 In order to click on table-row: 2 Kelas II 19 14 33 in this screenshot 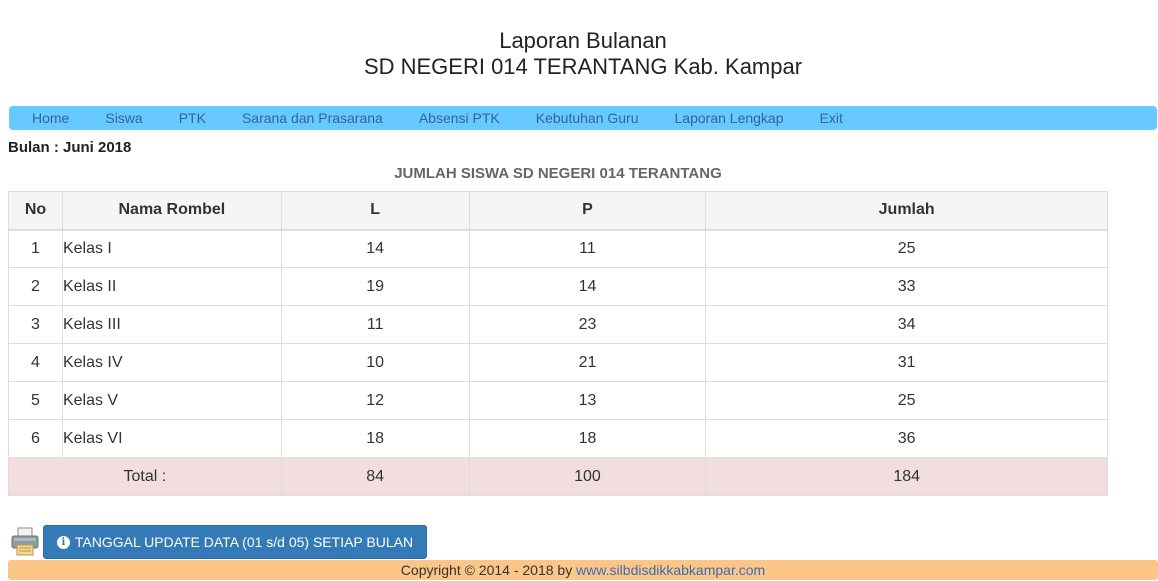, I will do `click(558, 286)`.